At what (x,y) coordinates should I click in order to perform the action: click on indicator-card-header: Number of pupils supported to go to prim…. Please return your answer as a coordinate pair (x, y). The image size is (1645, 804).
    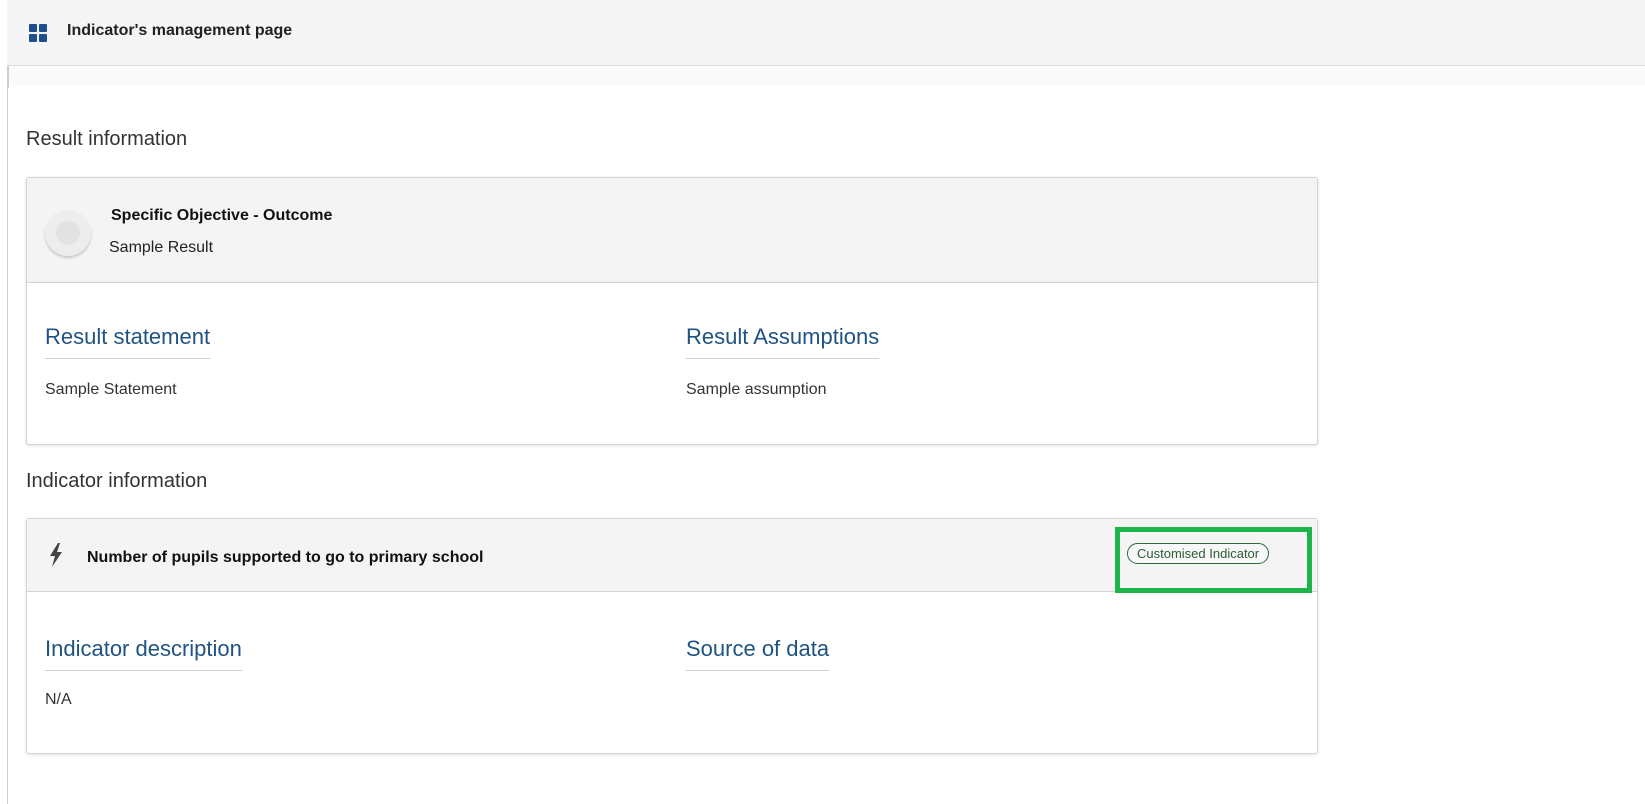
    Looking at the image, I should click on (672, 556).